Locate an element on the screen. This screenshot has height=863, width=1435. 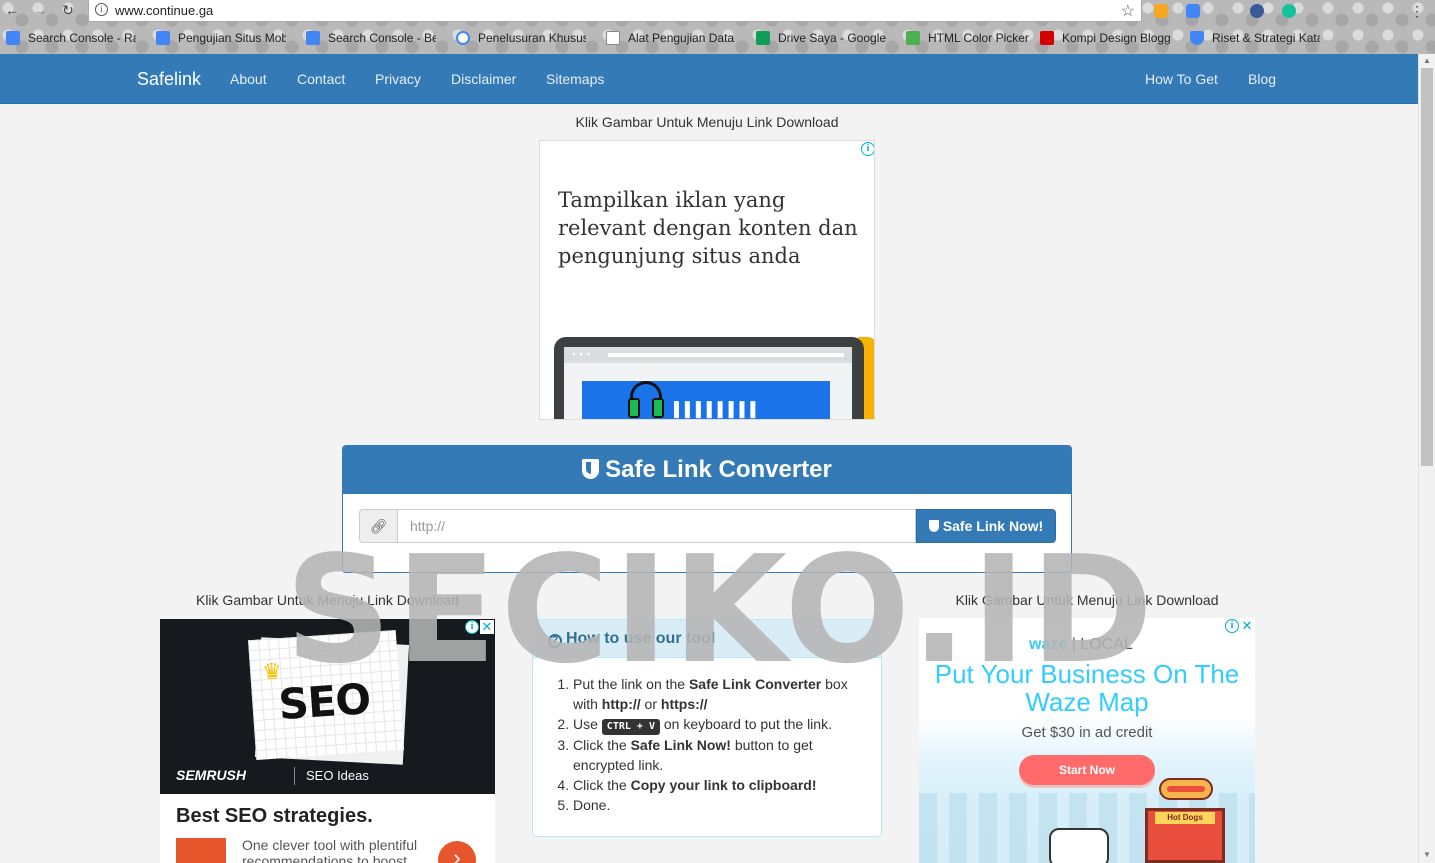
vertical-scrollbar: ▲ ▼ is located at coordinates (1426, 458).